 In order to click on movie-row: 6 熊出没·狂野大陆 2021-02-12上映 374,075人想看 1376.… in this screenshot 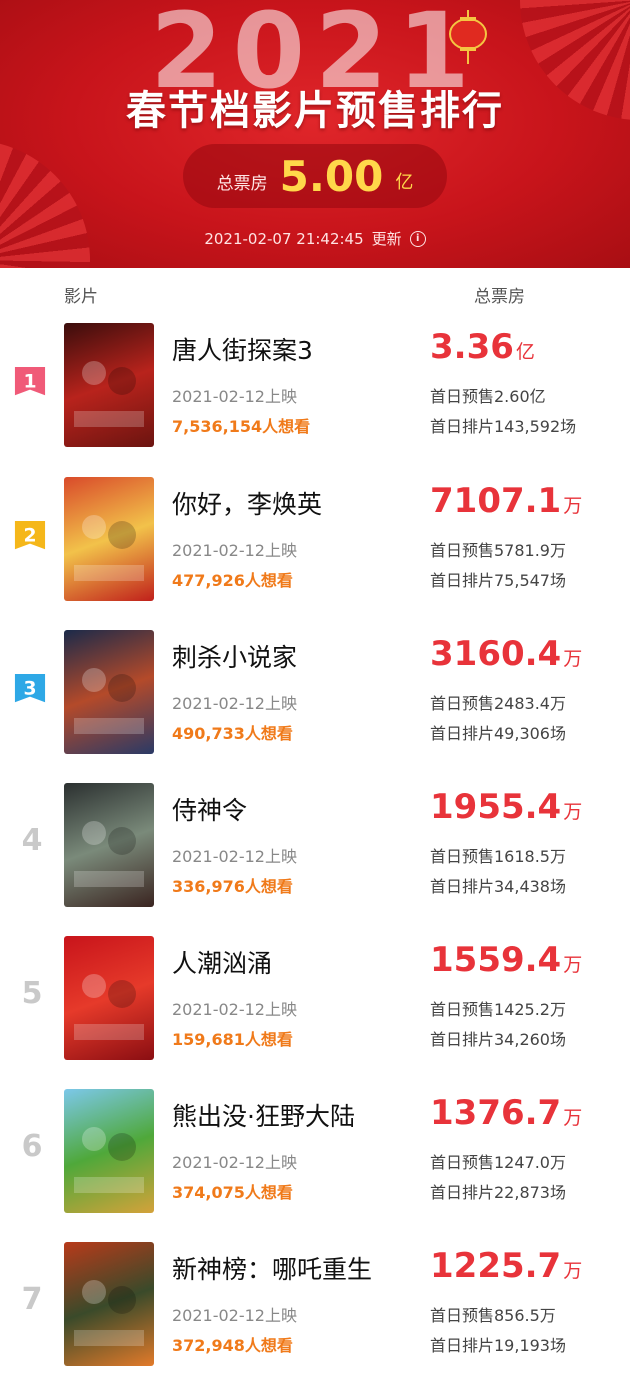, I will do `click(315, 1165)`.